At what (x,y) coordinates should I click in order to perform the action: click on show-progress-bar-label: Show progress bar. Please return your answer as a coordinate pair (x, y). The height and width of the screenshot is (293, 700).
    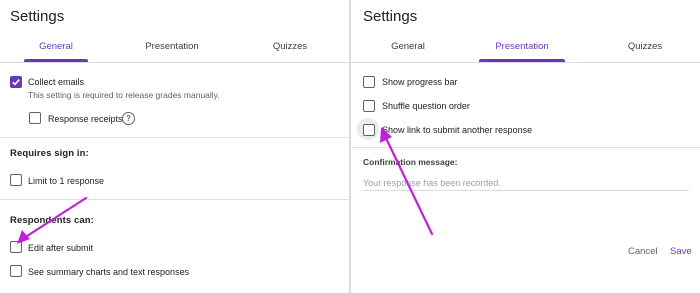
    Looking at the image, I should click on (420, 82).